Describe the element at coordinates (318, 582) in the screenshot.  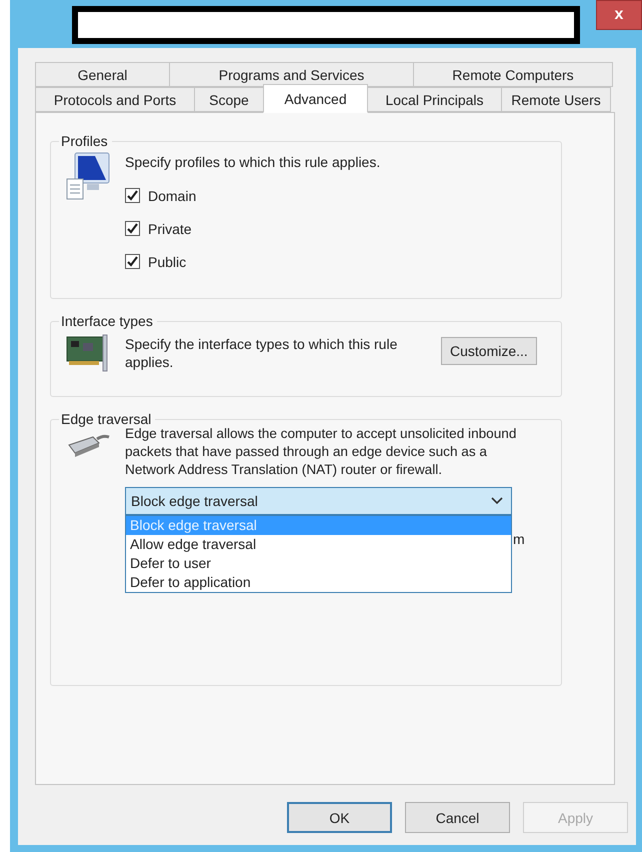
I see `dropdown-option: Defer to application` at that location.